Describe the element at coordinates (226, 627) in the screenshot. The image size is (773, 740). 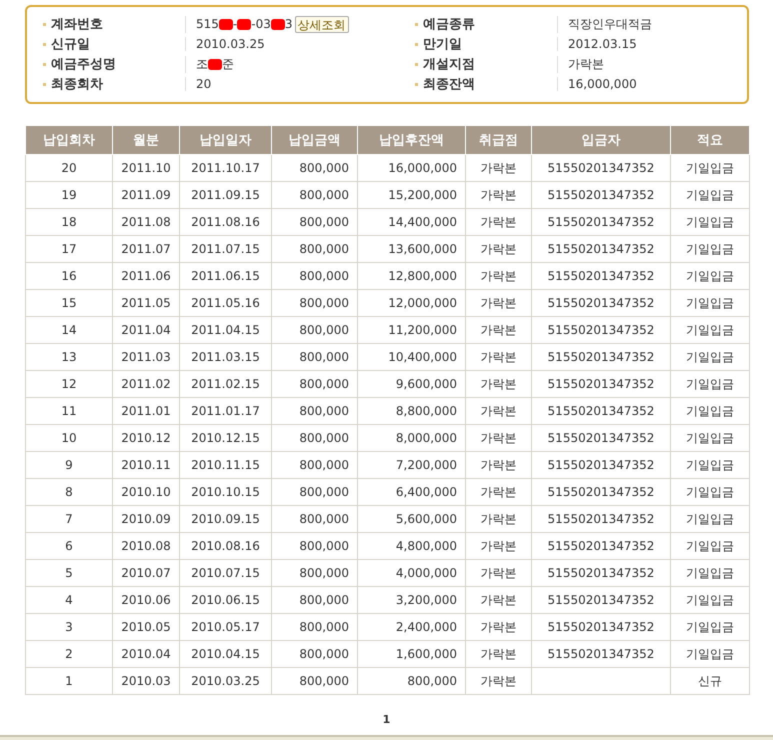
I see `table-cell: 2010.05.17` at that location.